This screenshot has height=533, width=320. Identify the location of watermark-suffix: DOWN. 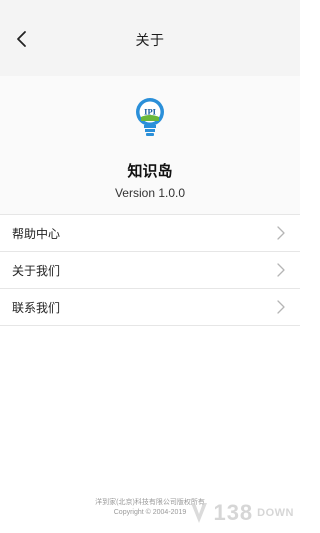
(275, 513).